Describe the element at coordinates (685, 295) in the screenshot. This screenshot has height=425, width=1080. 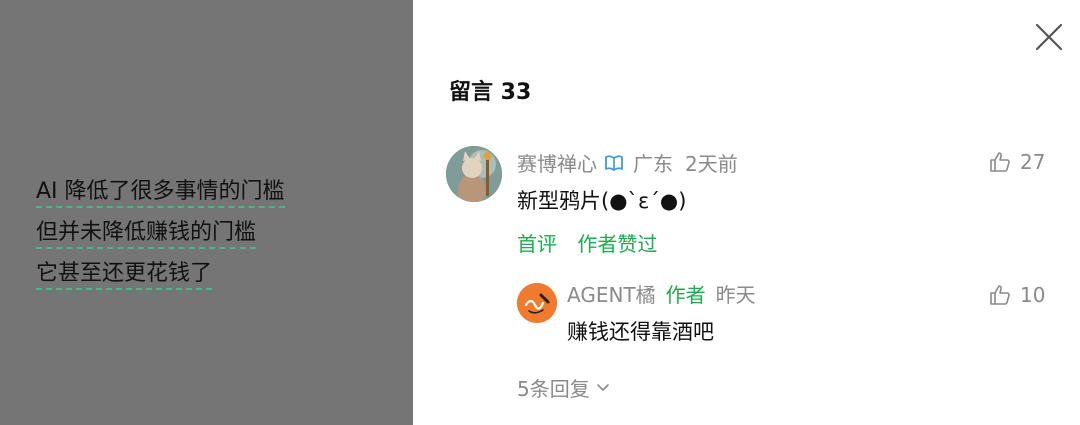
I see `author-tag: 作者` at that location.